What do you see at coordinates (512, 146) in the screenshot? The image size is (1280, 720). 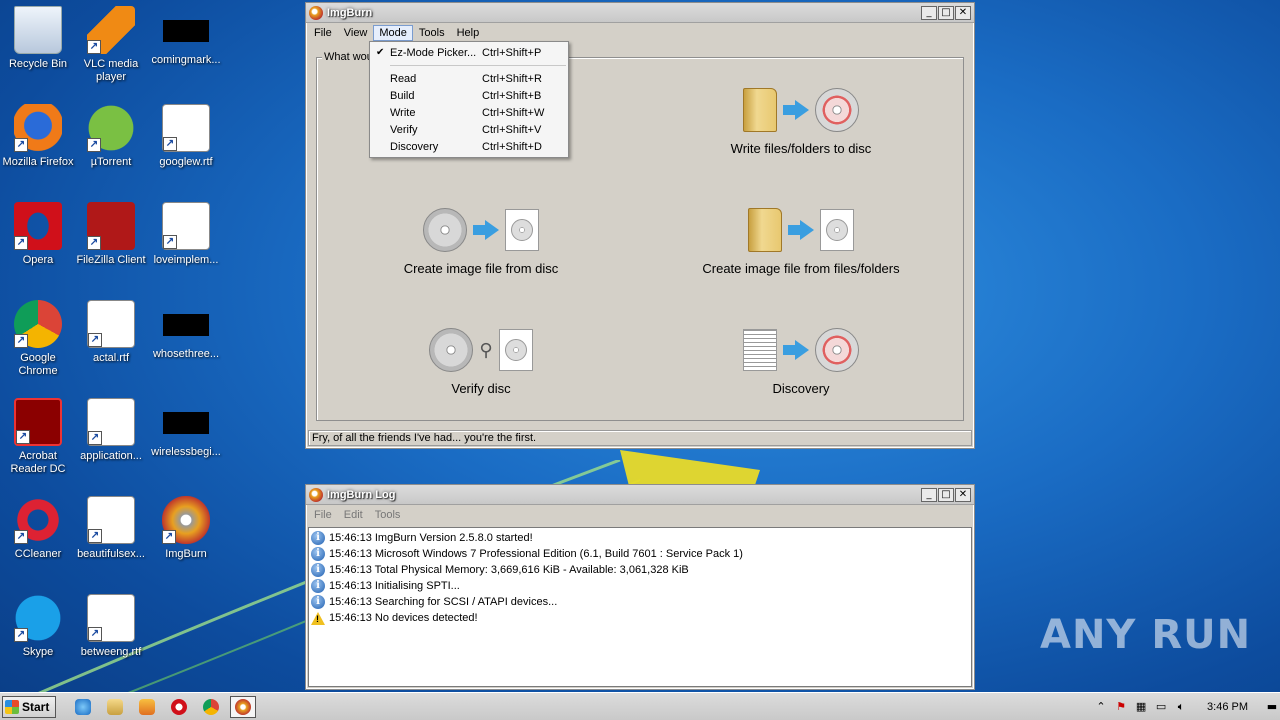 I see `menu-item-shortcut: Ctrl+Shift+D` at bounding box center [512, 146].